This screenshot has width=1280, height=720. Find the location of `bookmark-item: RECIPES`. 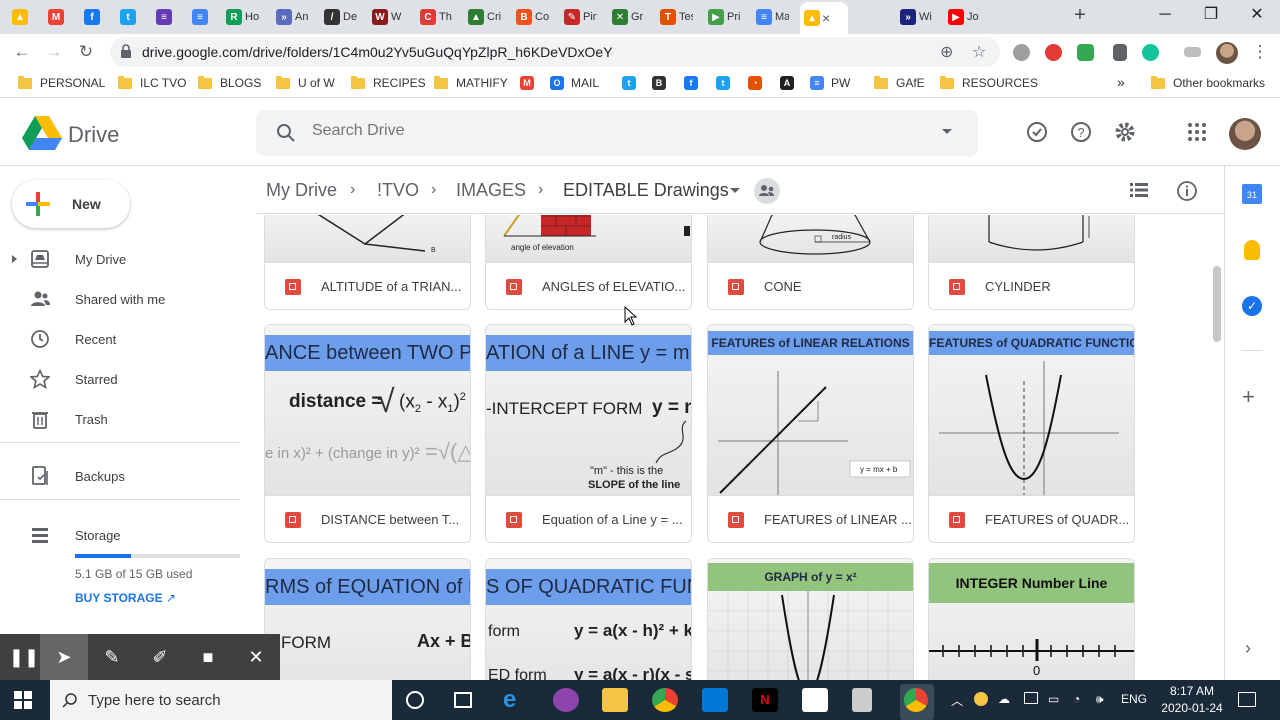

bookmark-item: RECIPES is located at coordinates (388, 82).